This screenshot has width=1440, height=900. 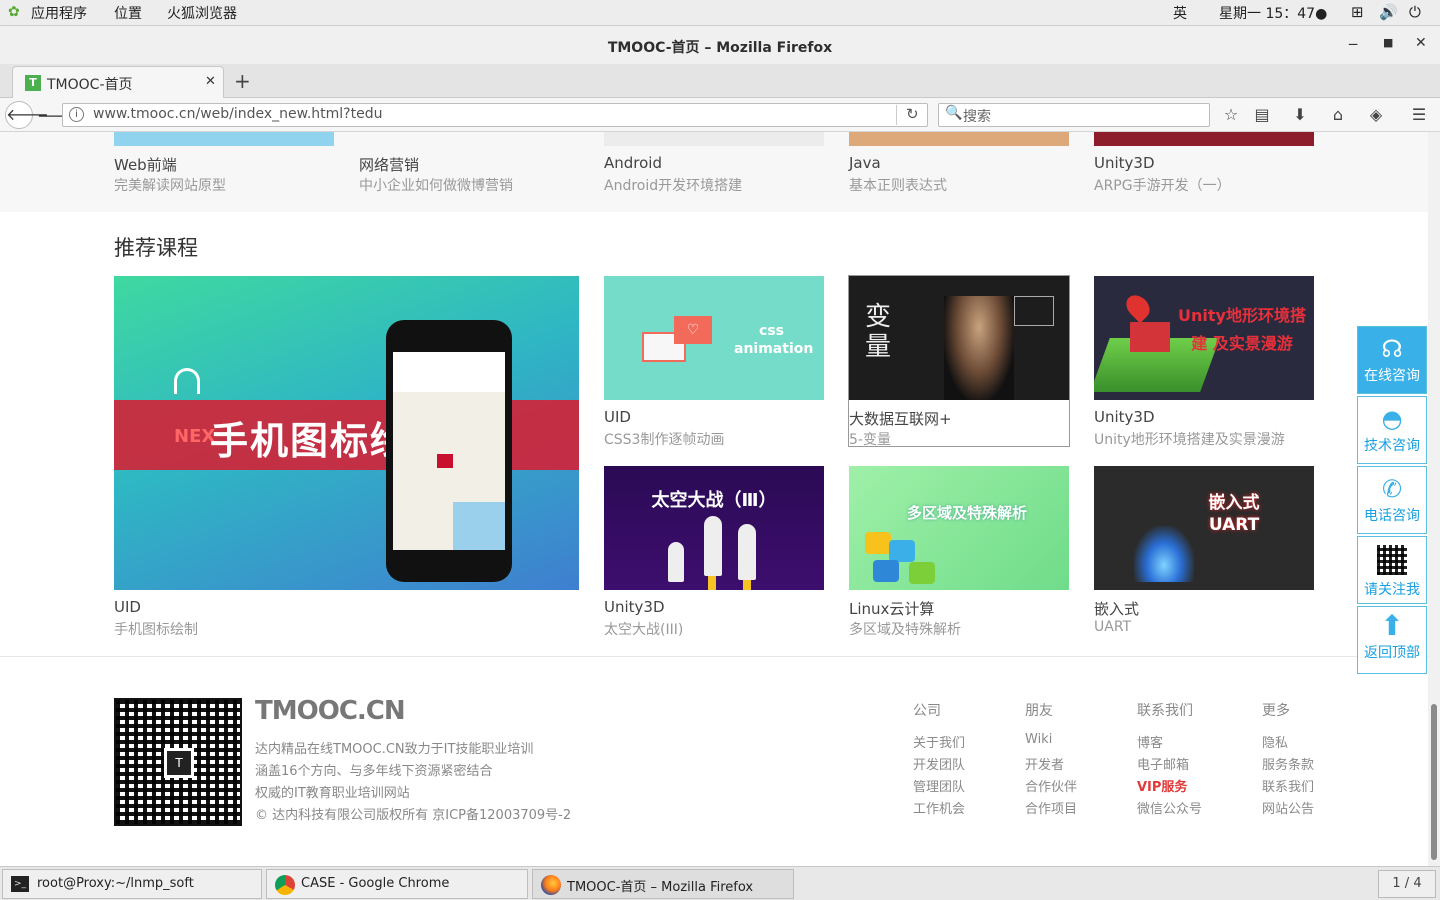 What do you see at coordinates (1116, 608) in the screenshot?
I see `course-title: 嵌入式` at bounding box center [1116, 608].